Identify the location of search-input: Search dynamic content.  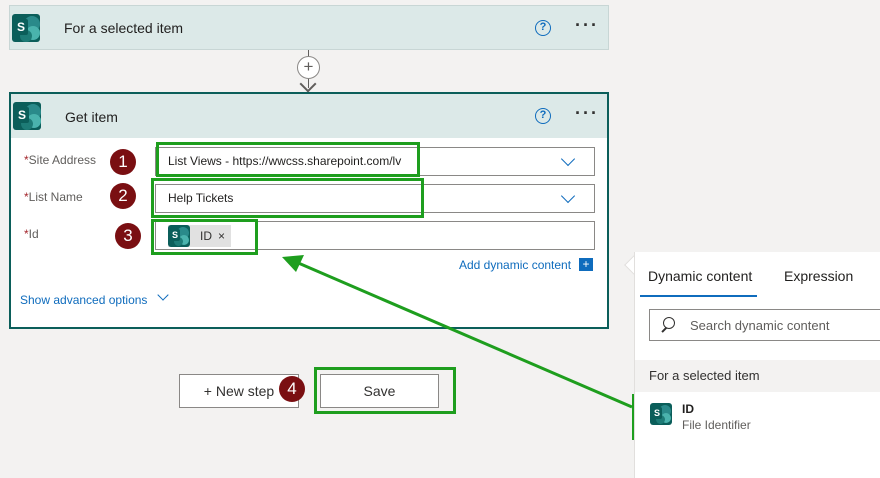
(764, 325).